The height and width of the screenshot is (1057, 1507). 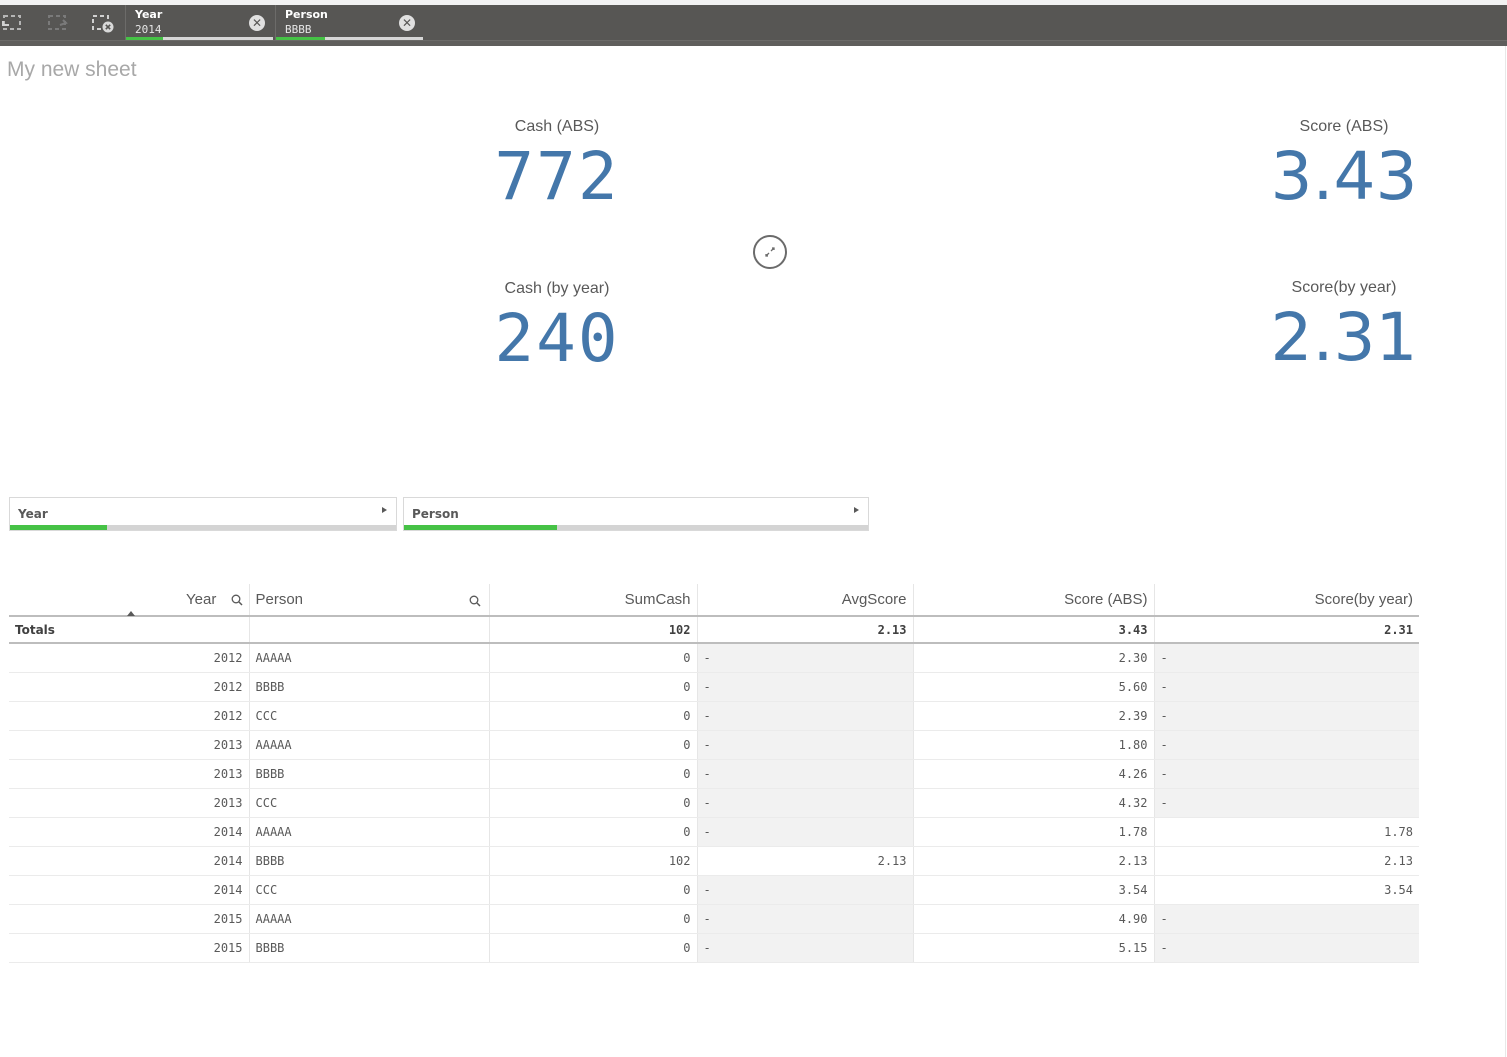 What do you see at coordinates (1344, 166) in the screenshot?
I see `kpi-score-abs: Score (ABS) 3.43` at bounding box center [1344, 166].